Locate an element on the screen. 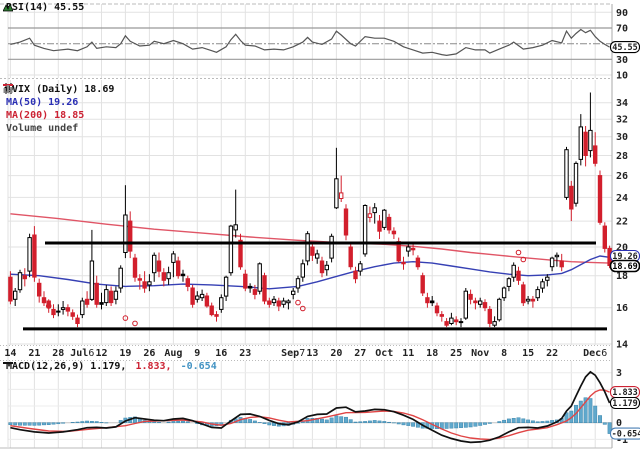 Image resolution: width=640 pixels, height=451 pixels. y-axis-label: 34 is located at coordinates (622, 103).